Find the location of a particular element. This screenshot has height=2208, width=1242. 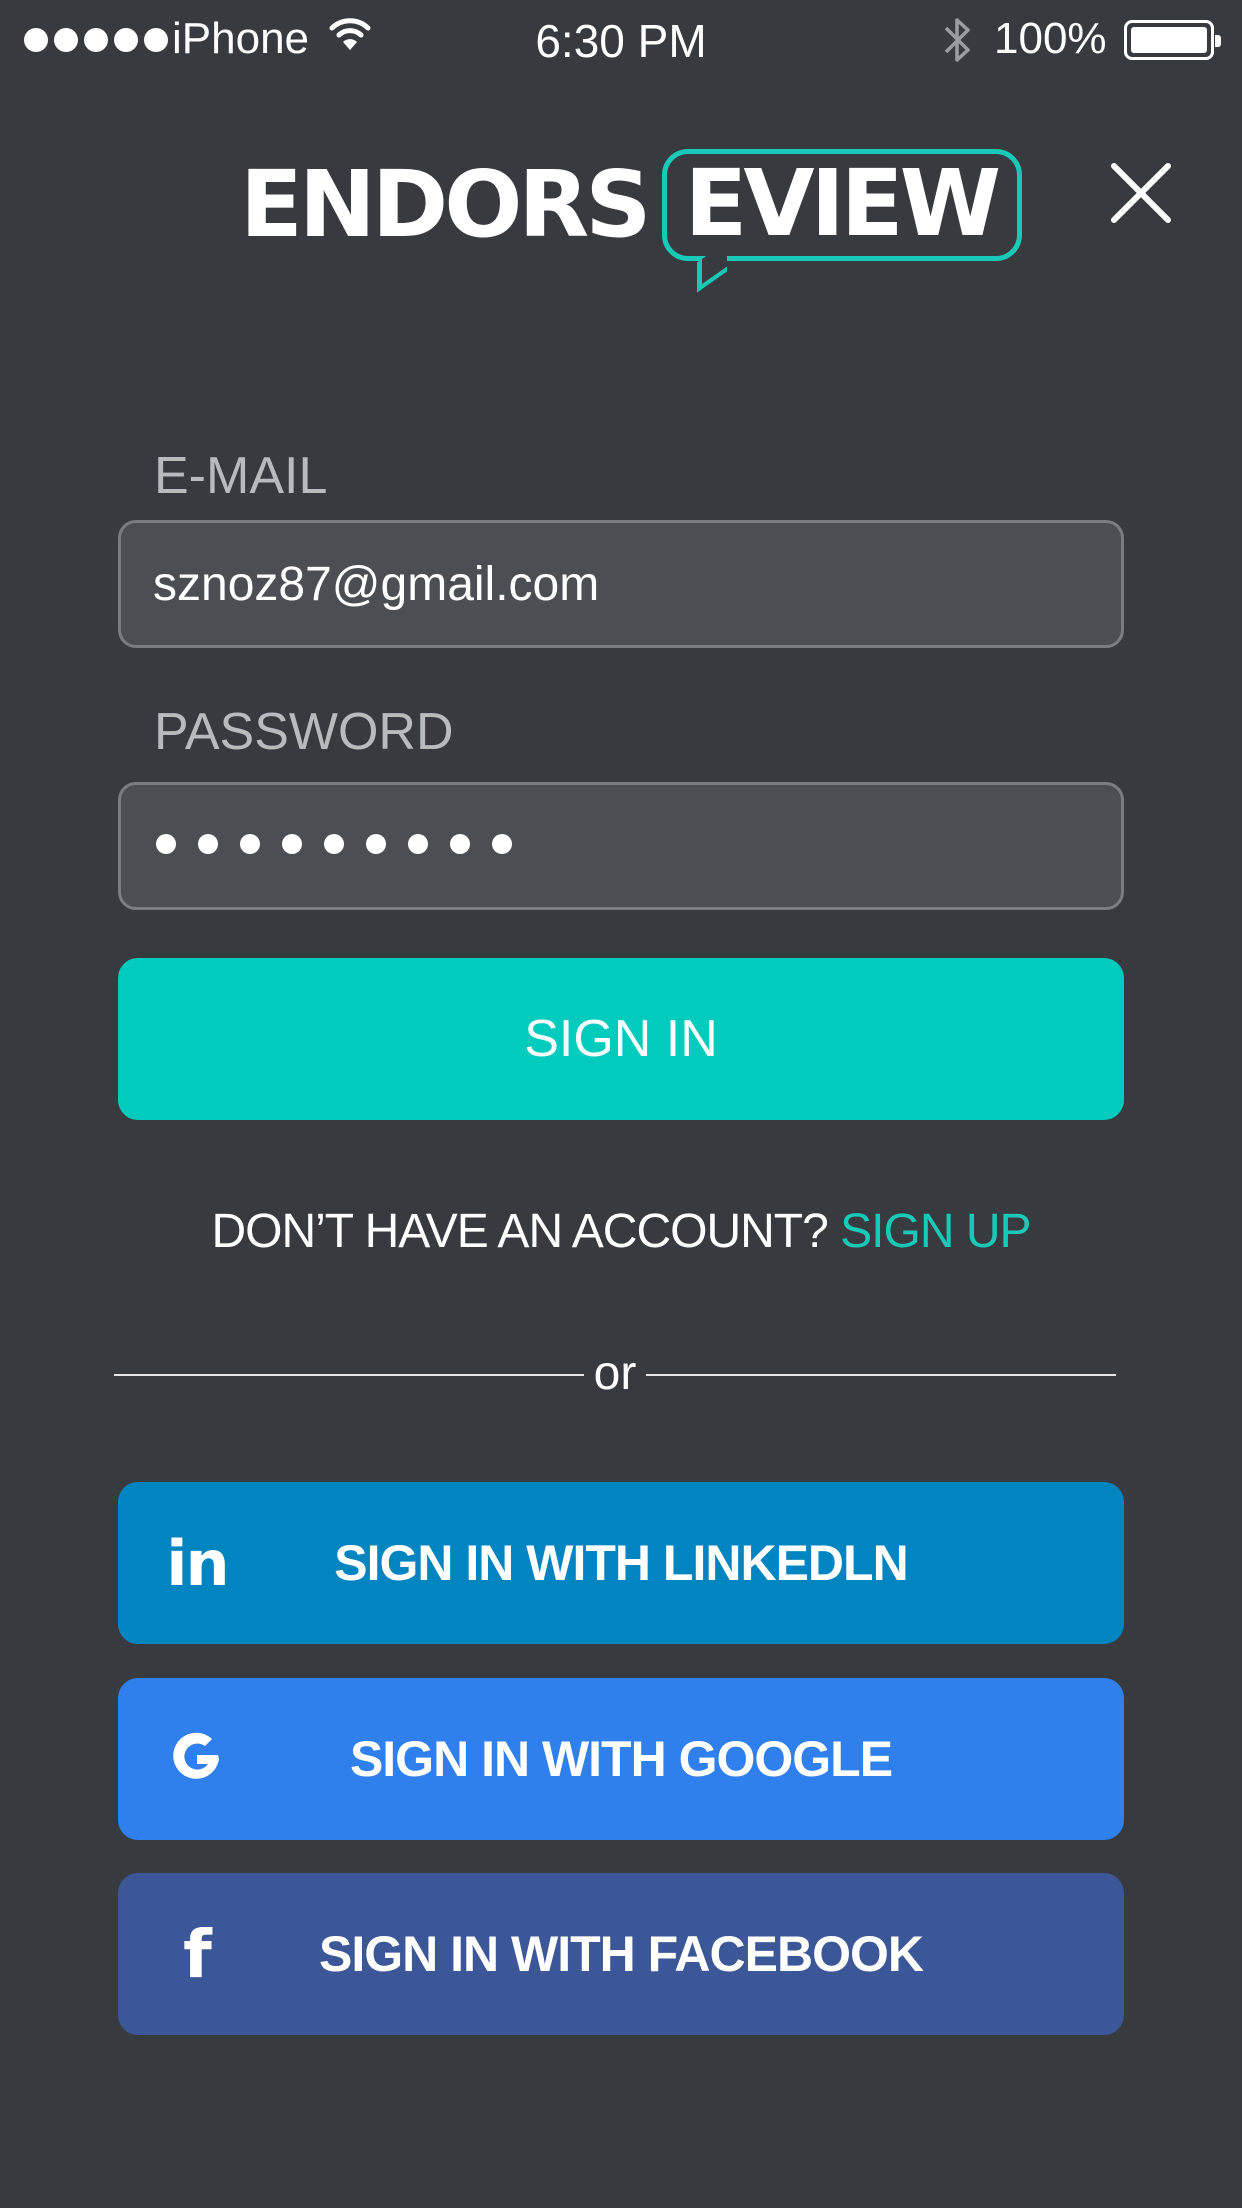

google-icon is located at coordinates (197, 1759).